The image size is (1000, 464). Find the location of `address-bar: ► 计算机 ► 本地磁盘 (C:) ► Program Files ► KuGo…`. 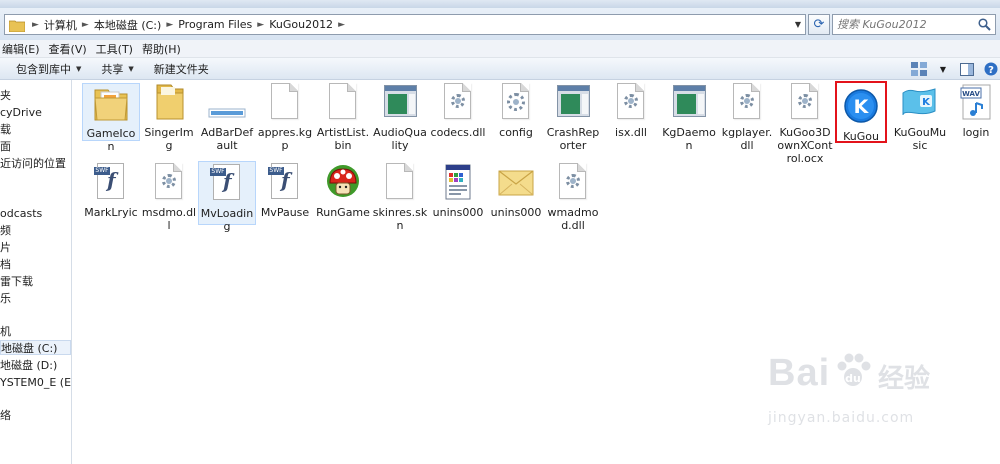

address-bar: ► 计算机 ► 本地磁盘 (C:) ► Program Files ► KuGo… is located at coordinates (405, 24).